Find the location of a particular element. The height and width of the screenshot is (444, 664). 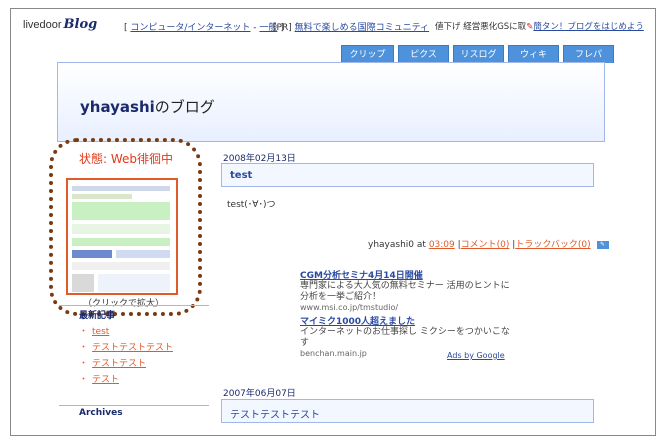

logo-blog: Blog is located at coordinates (80, 24).